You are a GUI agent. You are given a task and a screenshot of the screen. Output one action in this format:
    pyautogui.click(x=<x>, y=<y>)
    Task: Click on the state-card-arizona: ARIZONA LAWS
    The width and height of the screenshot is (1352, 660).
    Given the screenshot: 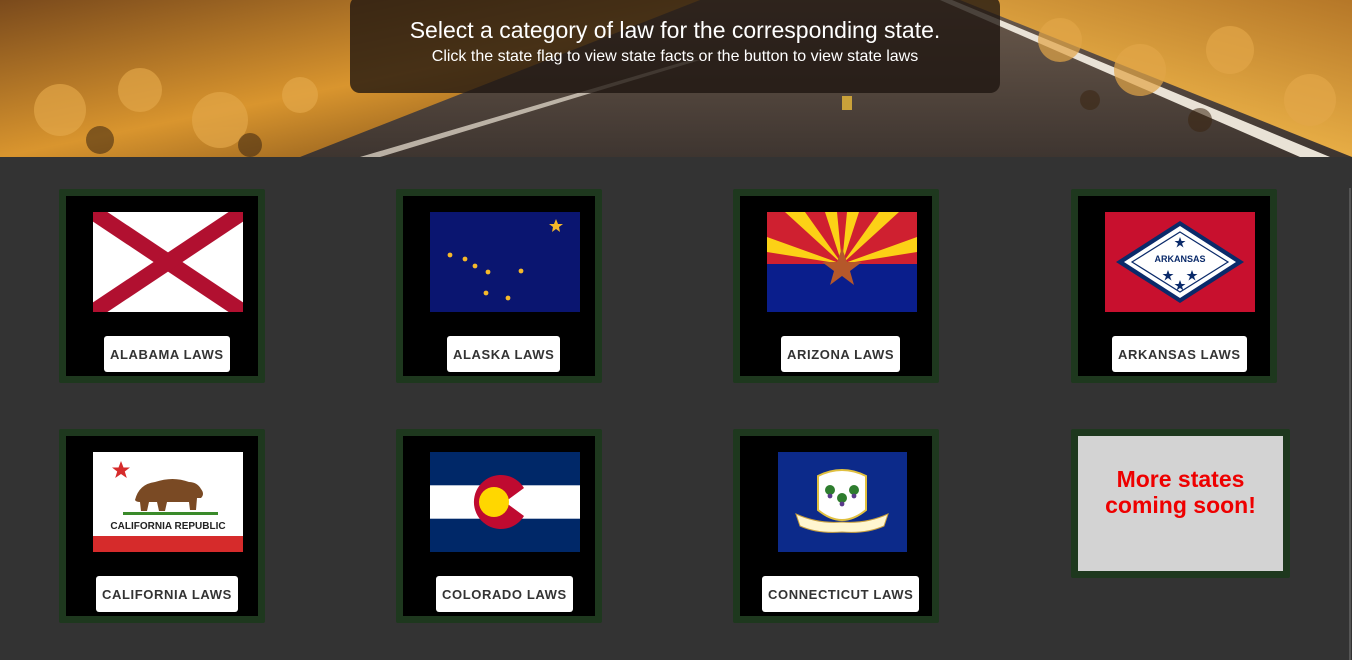 What is the action you would take?
    pyautogui.click(x=836, y=286)
    